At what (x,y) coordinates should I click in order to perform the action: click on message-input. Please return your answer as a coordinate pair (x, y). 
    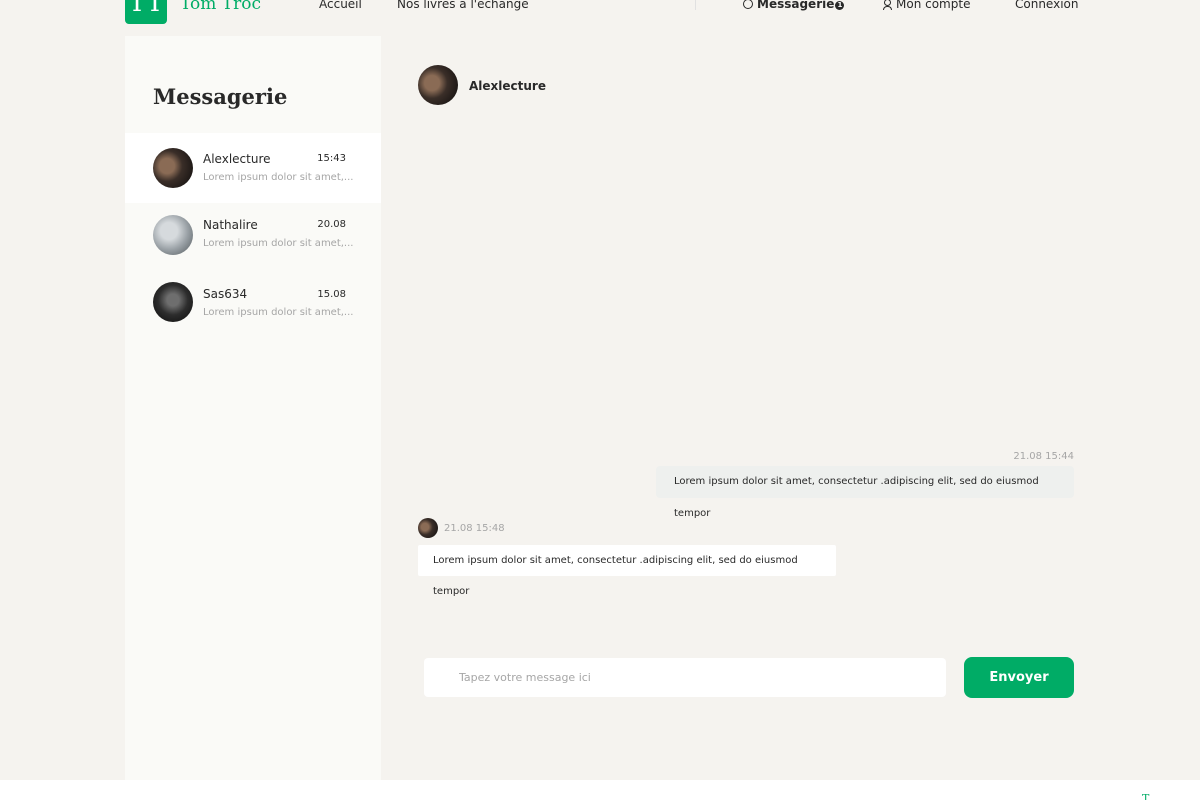
    Looking at the image, I should click on (685, 677).